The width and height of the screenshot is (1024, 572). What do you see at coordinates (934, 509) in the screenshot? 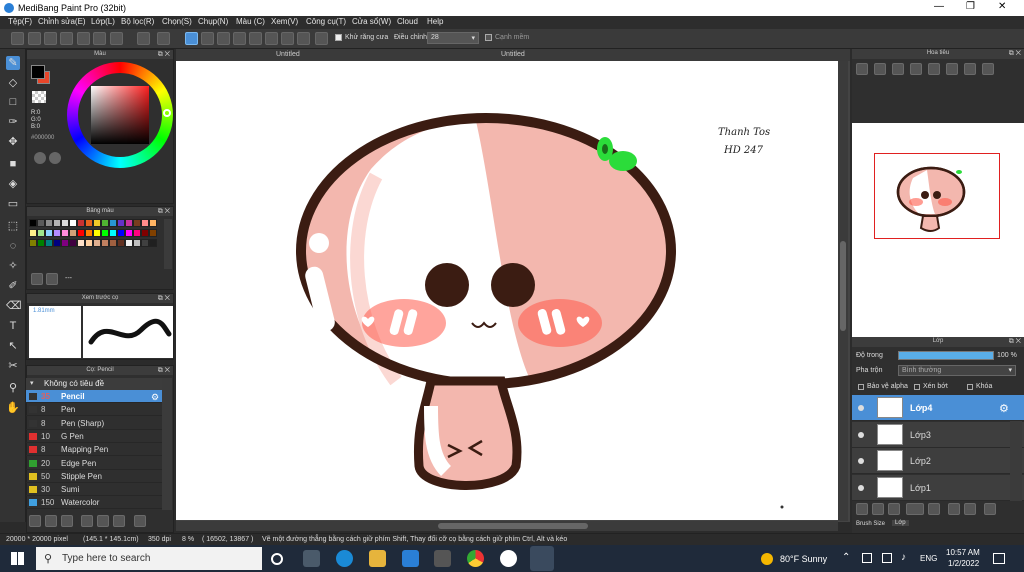
I see `layer-folder-icon` at bounding box center [934, 509].